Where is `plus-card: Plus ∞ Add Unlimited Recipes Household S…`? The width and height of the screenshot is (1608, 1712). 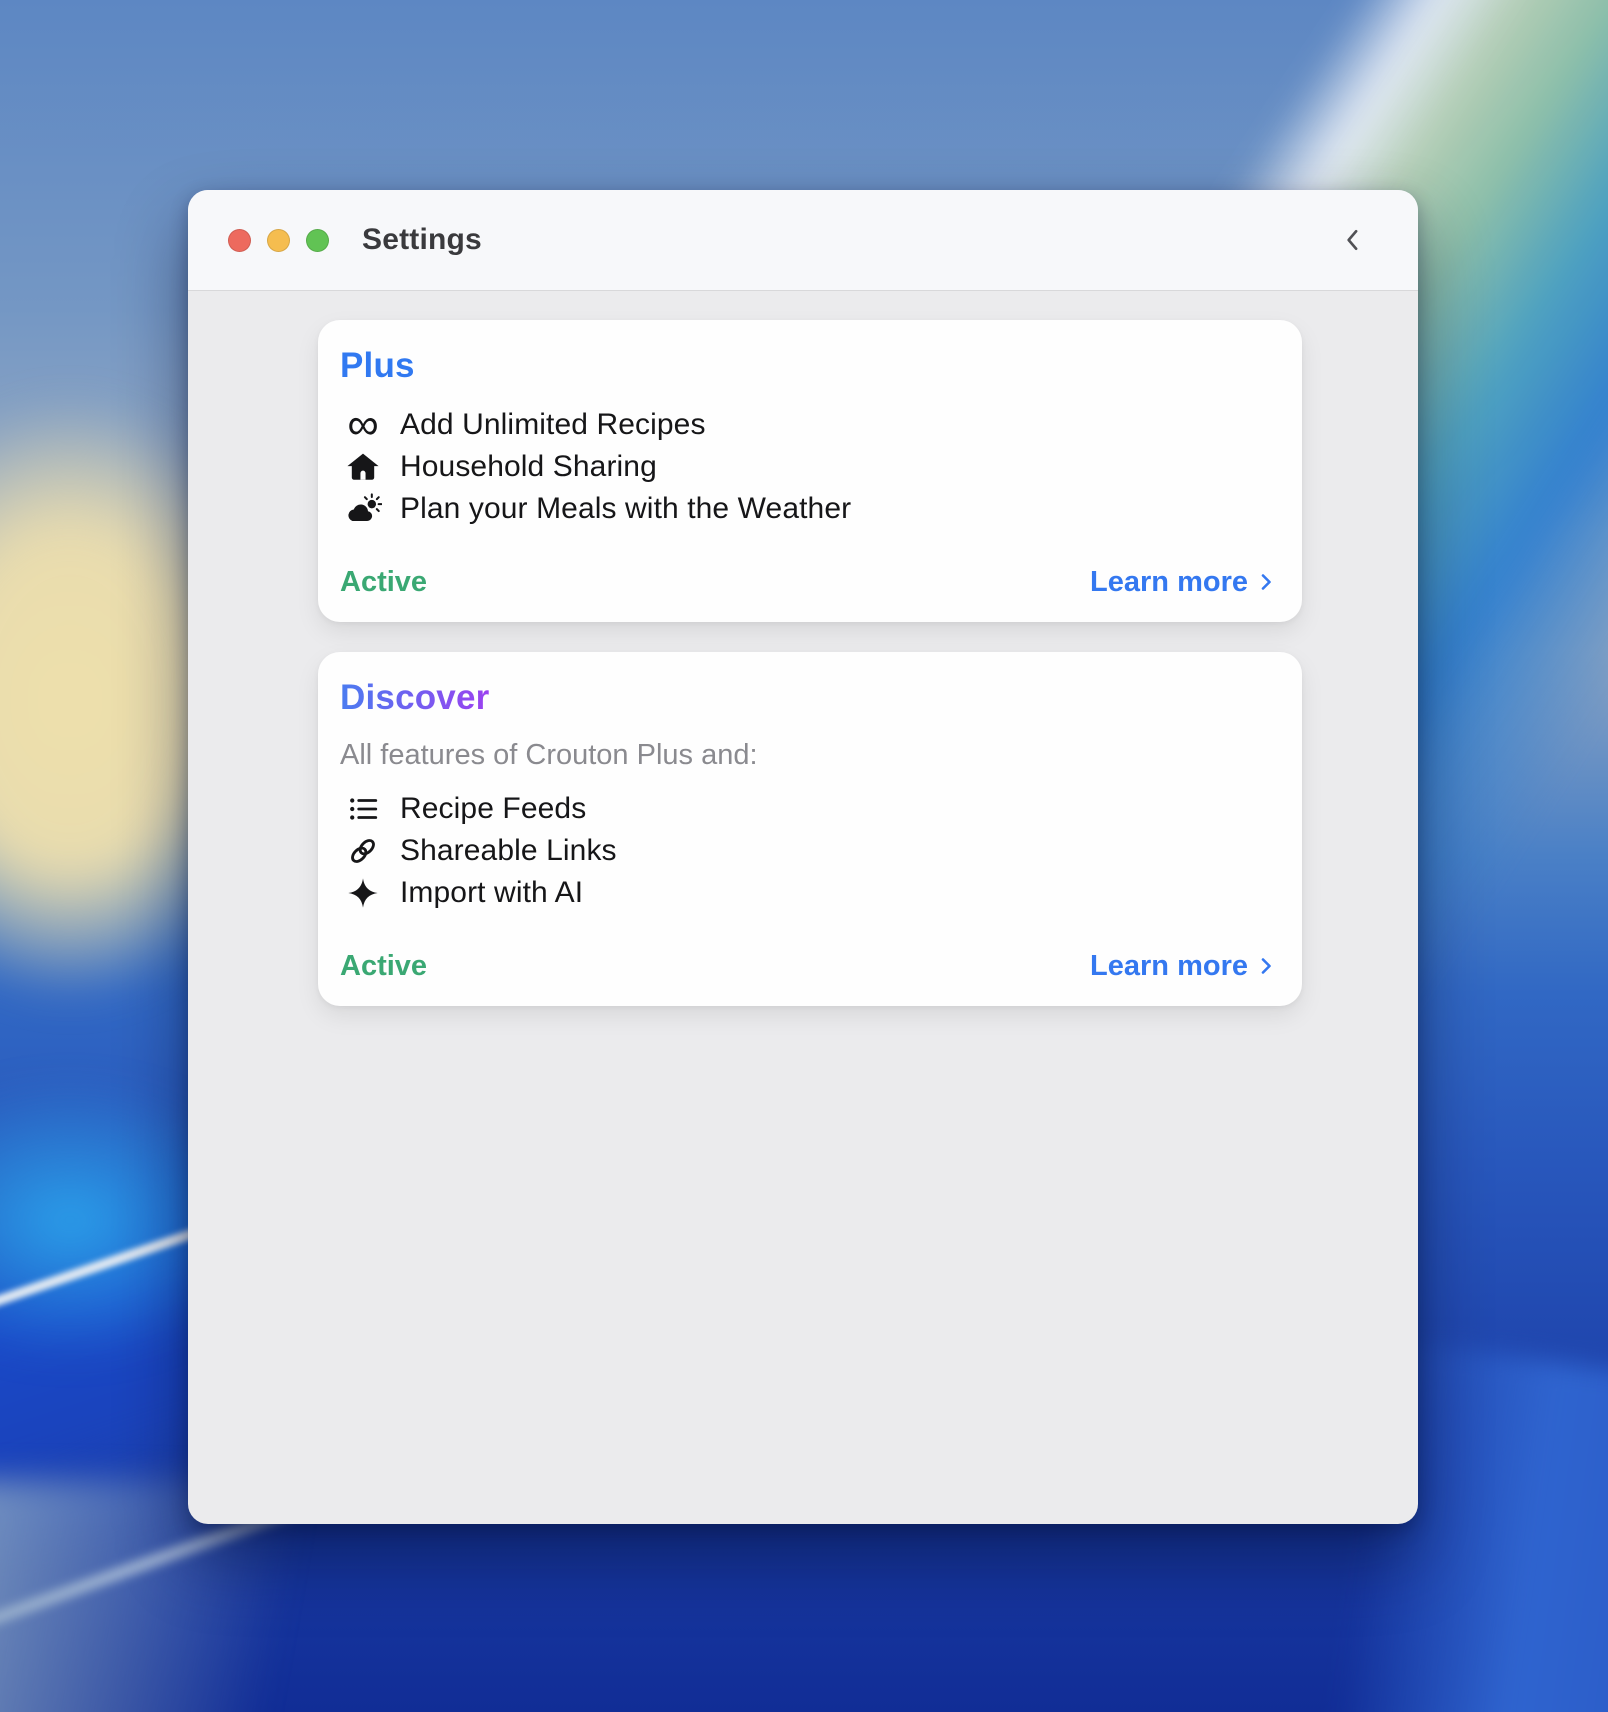
plus-card: Plus ∞ Add Unlimited Recipes Household S… is located at coordinates (810, 471).